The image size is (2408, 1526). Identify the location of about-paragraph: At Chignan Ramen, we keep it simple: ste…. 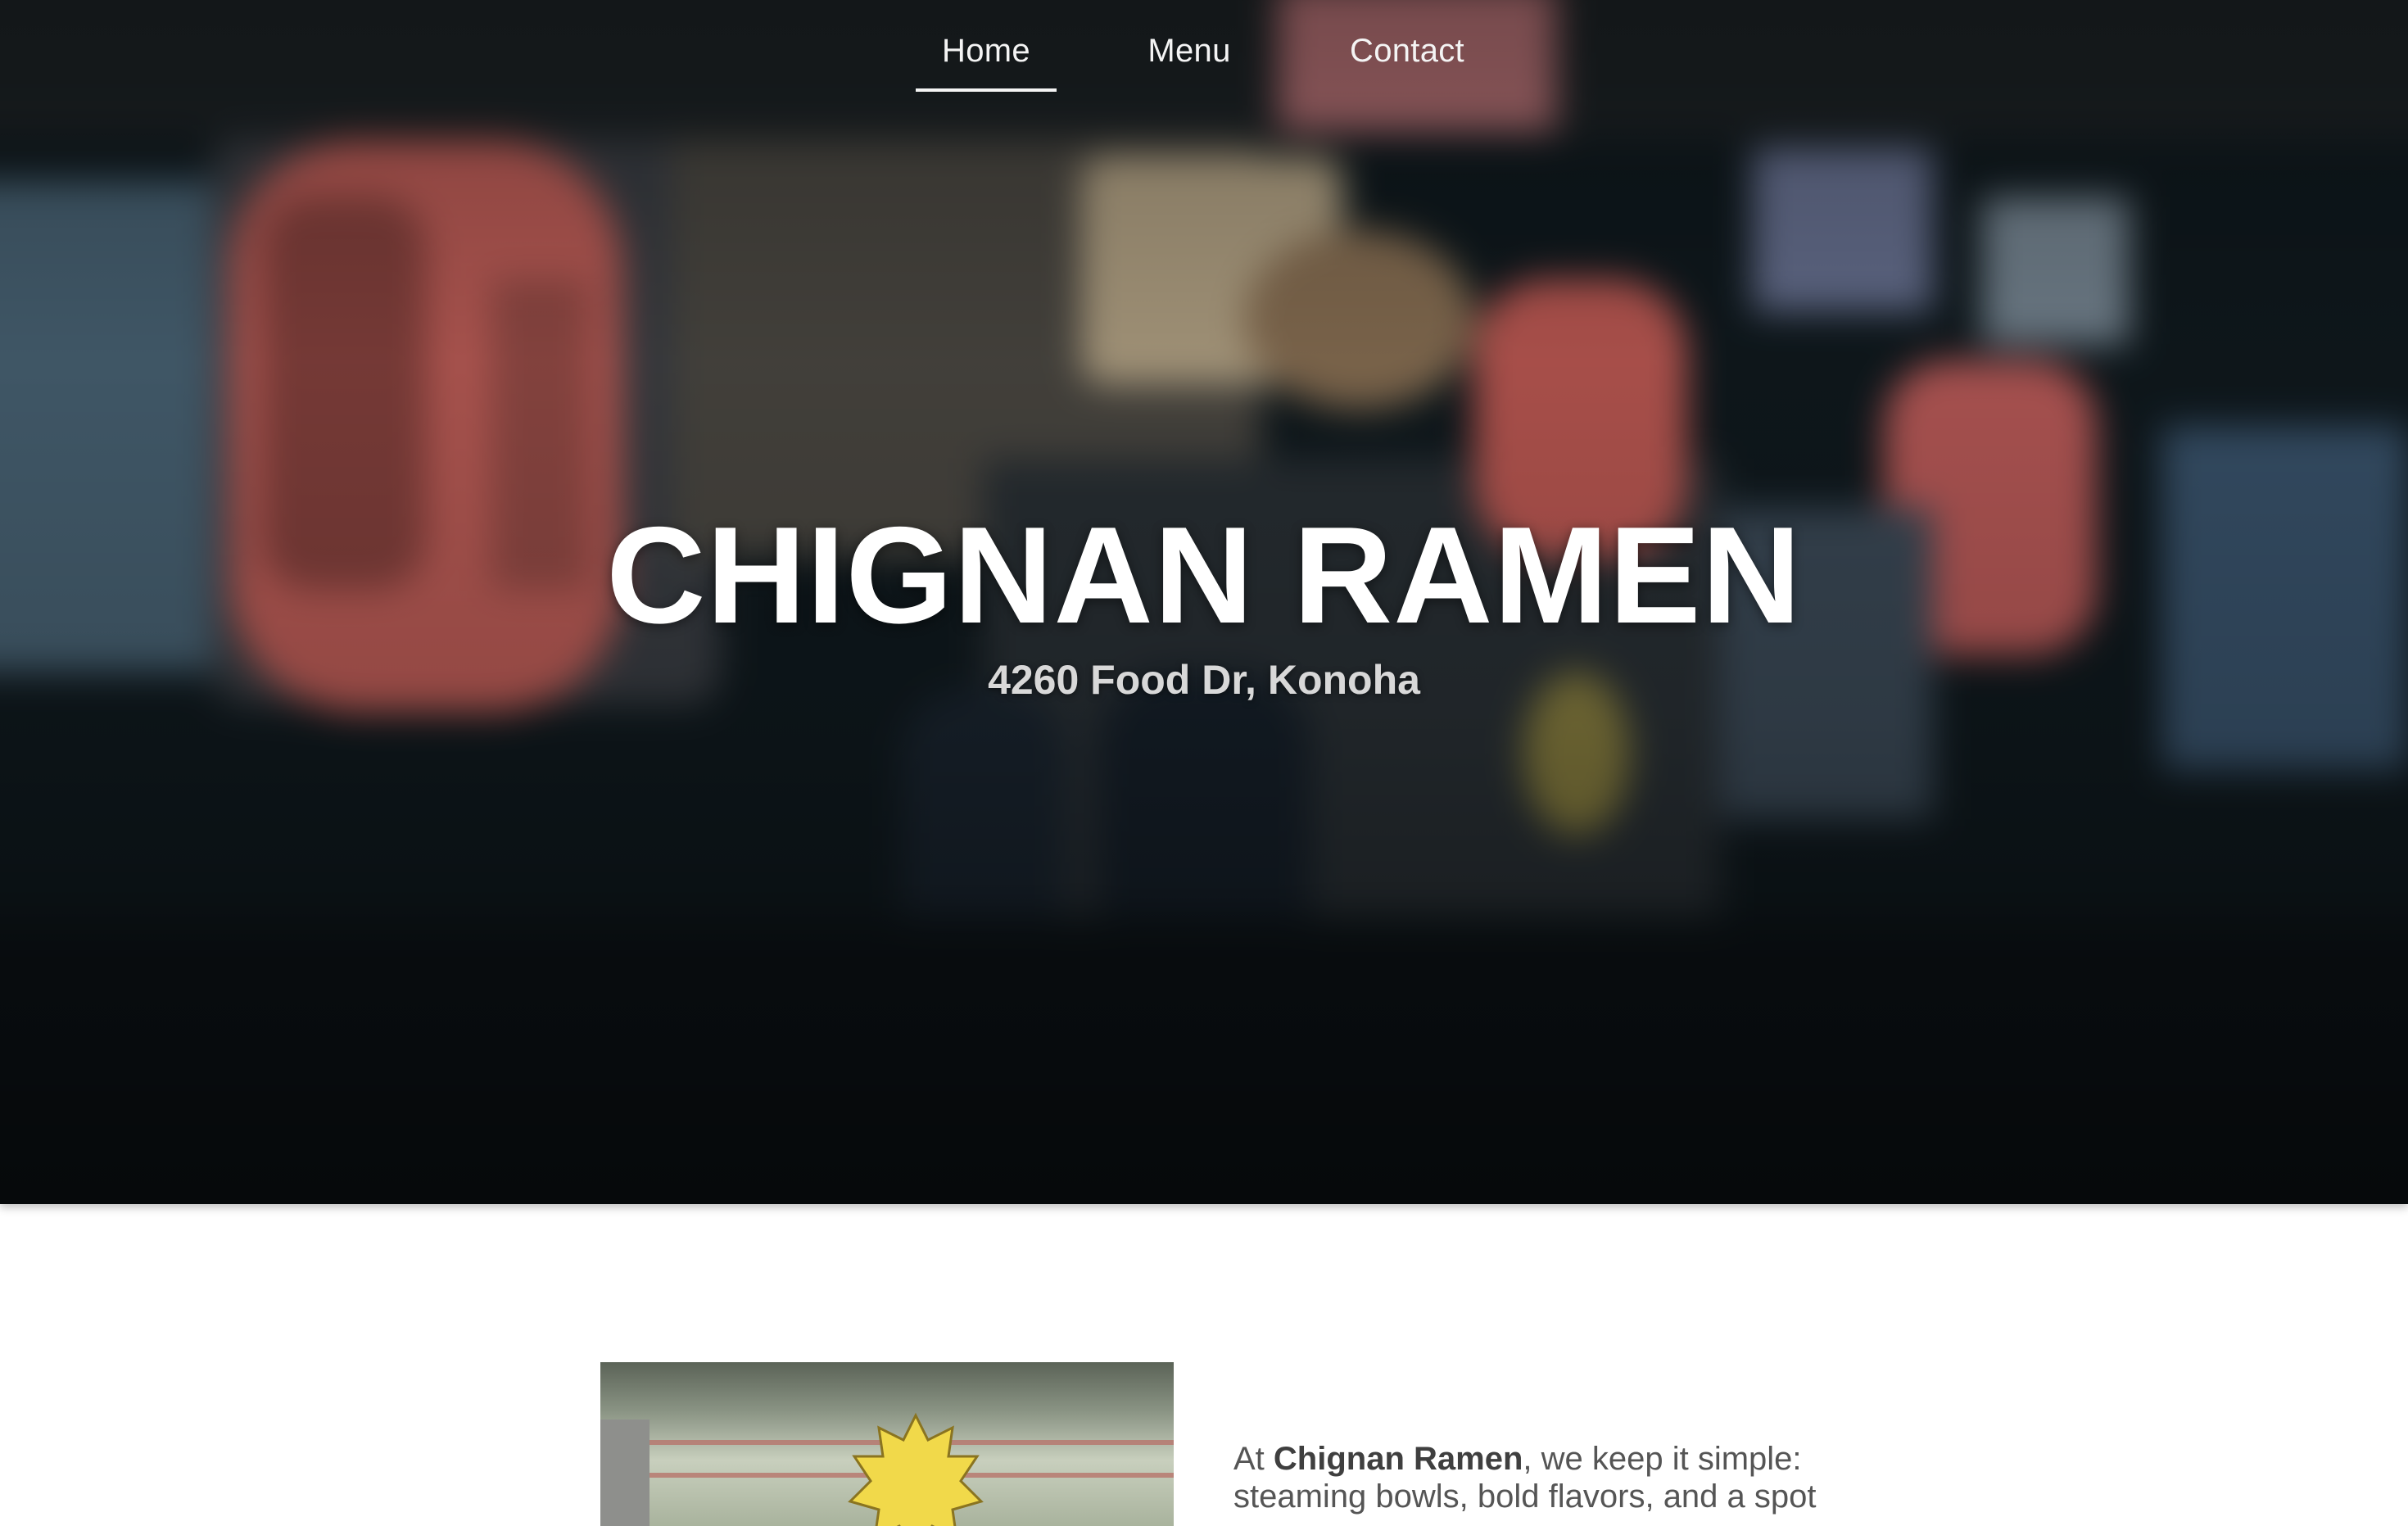
(1544, 1477).